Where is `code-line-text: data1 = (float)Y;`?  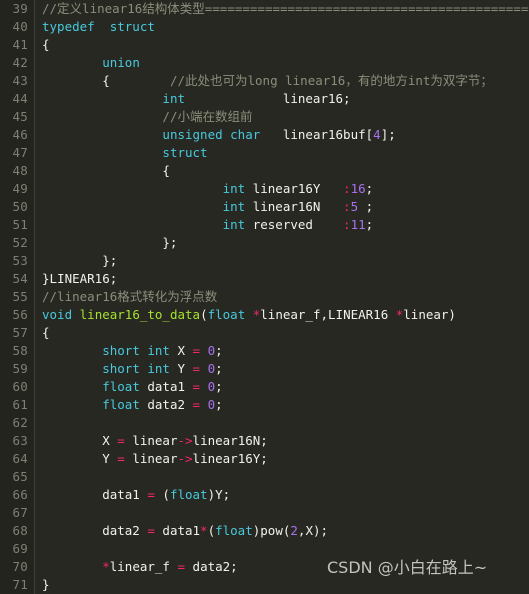
code-line-text: data1 = (float)Y; is located at coordinates (282, 495).